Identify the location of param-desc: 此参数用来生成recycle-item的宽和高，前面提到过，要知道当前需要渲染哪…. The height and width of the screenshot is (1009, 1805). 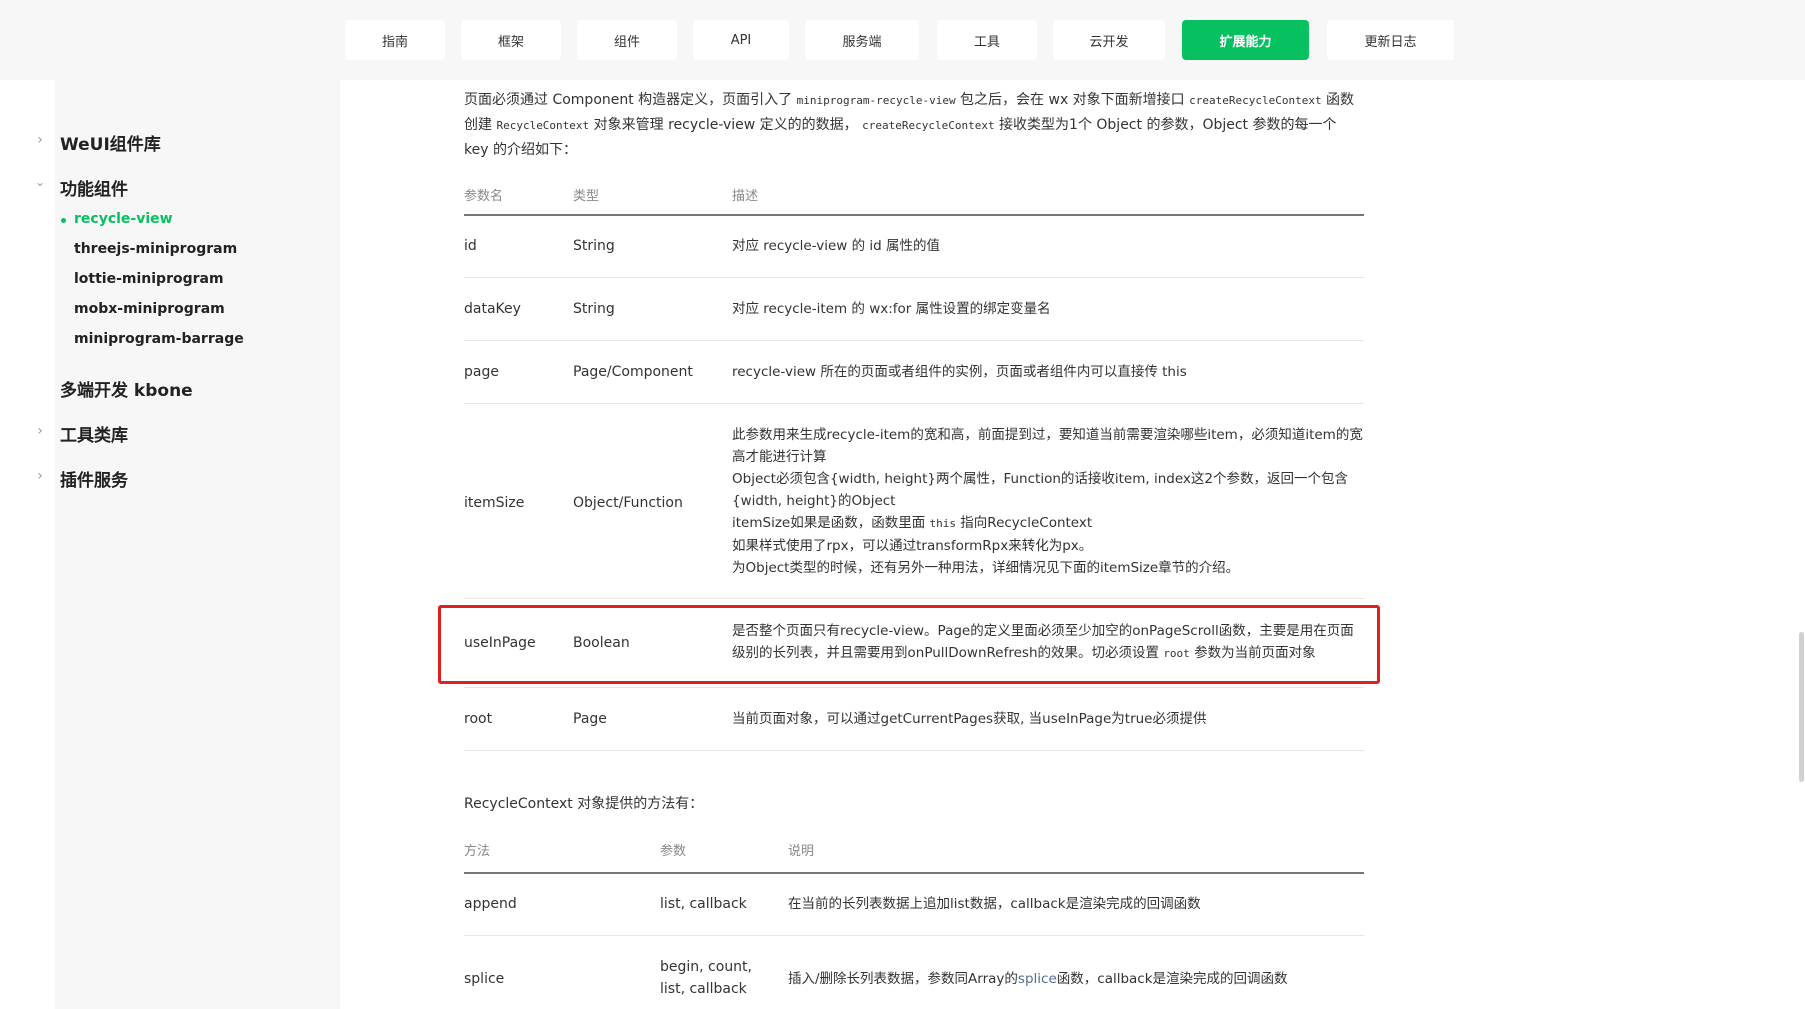
(1048, 501).